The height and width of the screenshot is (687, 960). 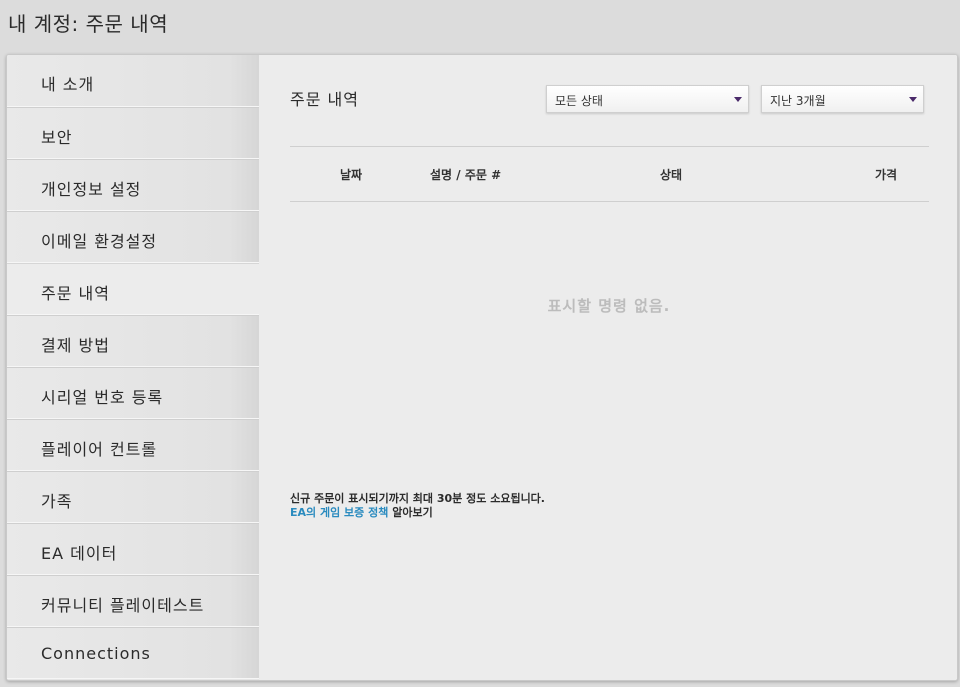 I want to click on warranty-policy-line: EA의 게임 보증 정책 알아보기, so click(x=417, y=513).